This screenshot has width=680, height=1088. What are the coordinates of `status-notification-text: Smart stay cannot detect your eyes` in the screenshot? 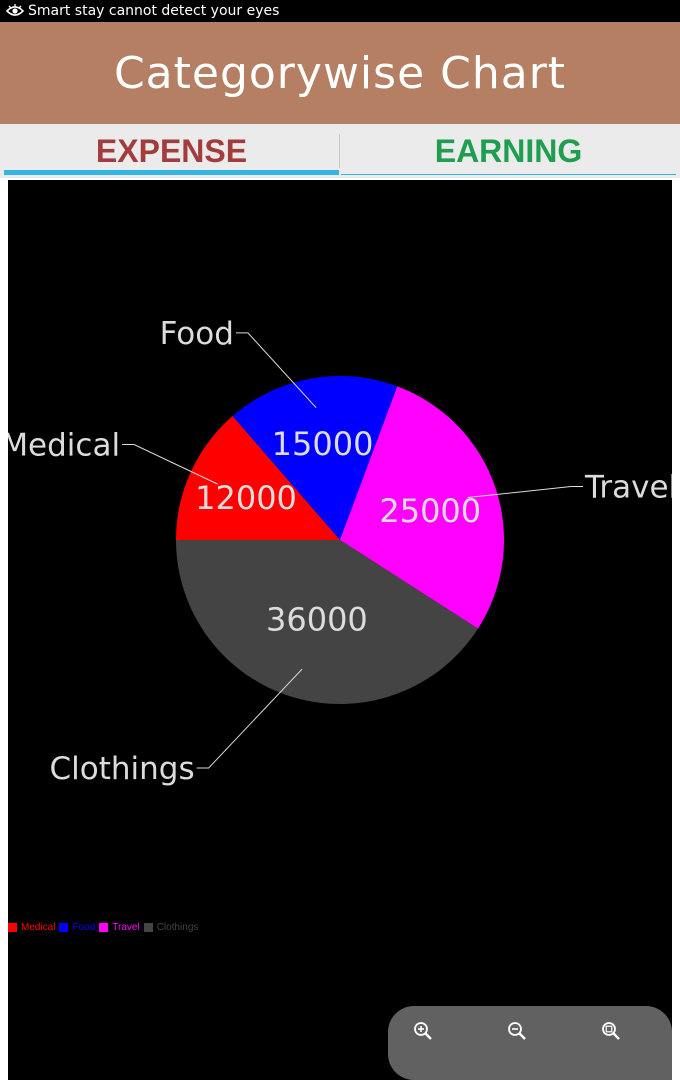 It's located at (154, 11).